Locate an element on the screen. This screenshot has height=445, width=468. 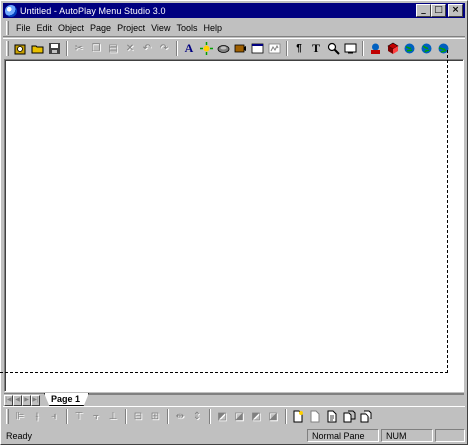
same-width-icon: ⊟ is located at coordinates (138, 417).